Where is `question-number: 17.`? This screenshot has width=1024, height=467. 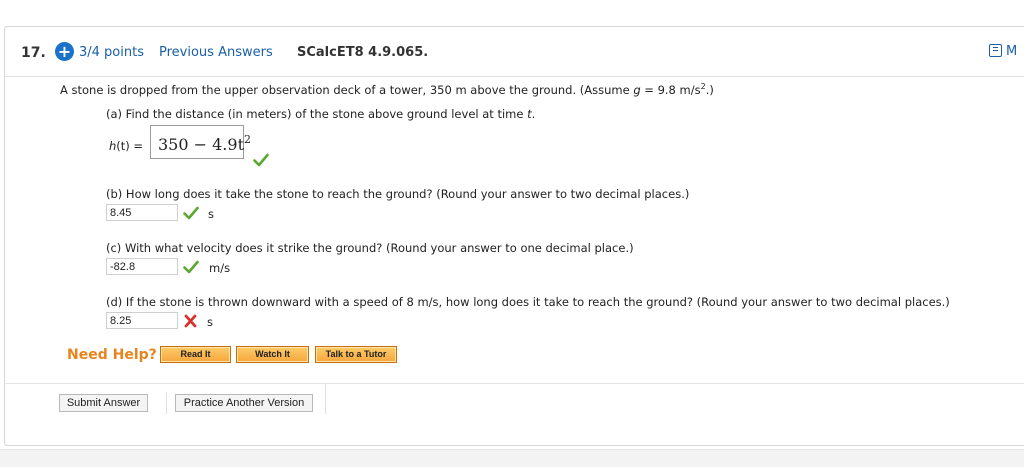 question-number: 17. is located at coordinates (33, 53).